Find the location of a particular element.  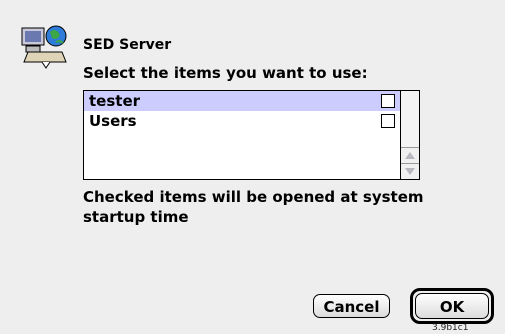

dialog-prompt: Select the items you want to use: is located at coordinates (225, 73).